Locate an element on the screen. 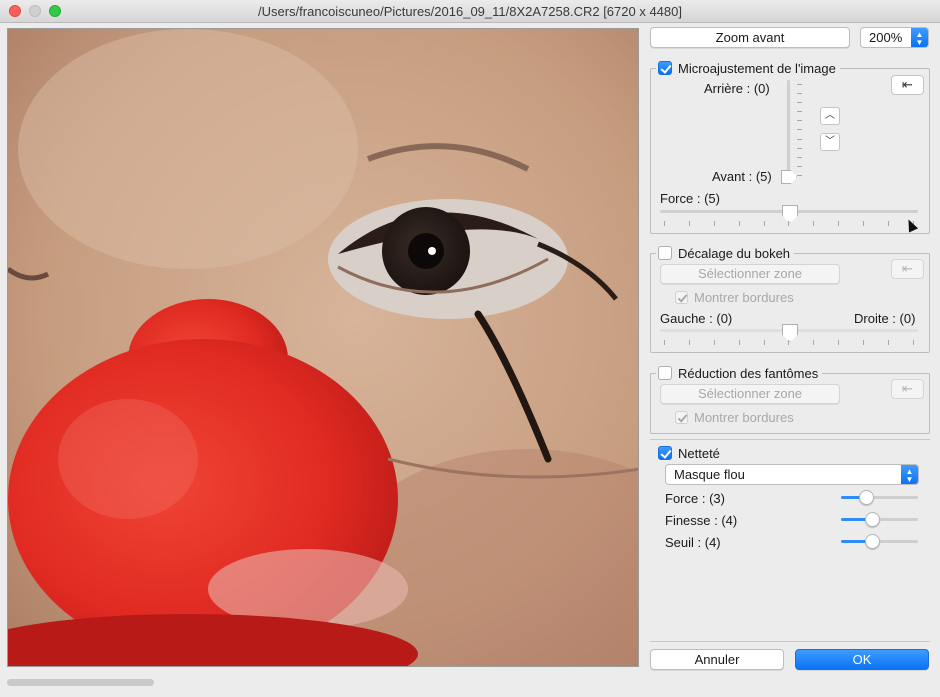 The width and height of the screenshot is (940, 697). sharpness-threshold-label: Seuil : (4) is located at coordinates (693, 542).